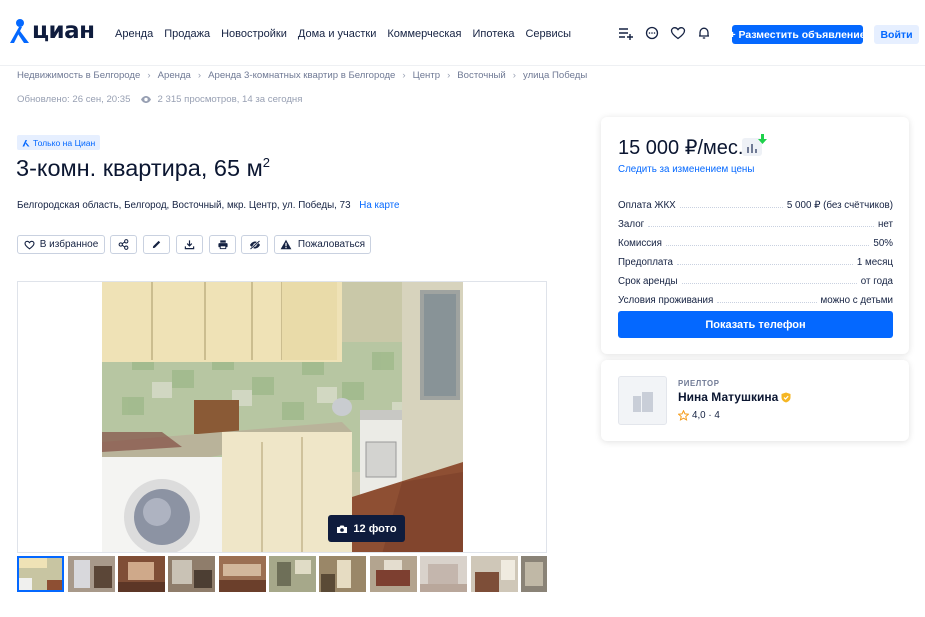 The image size is (925, 617). I want to click on price: 15 000 ₽/мес., so click(681, 148).